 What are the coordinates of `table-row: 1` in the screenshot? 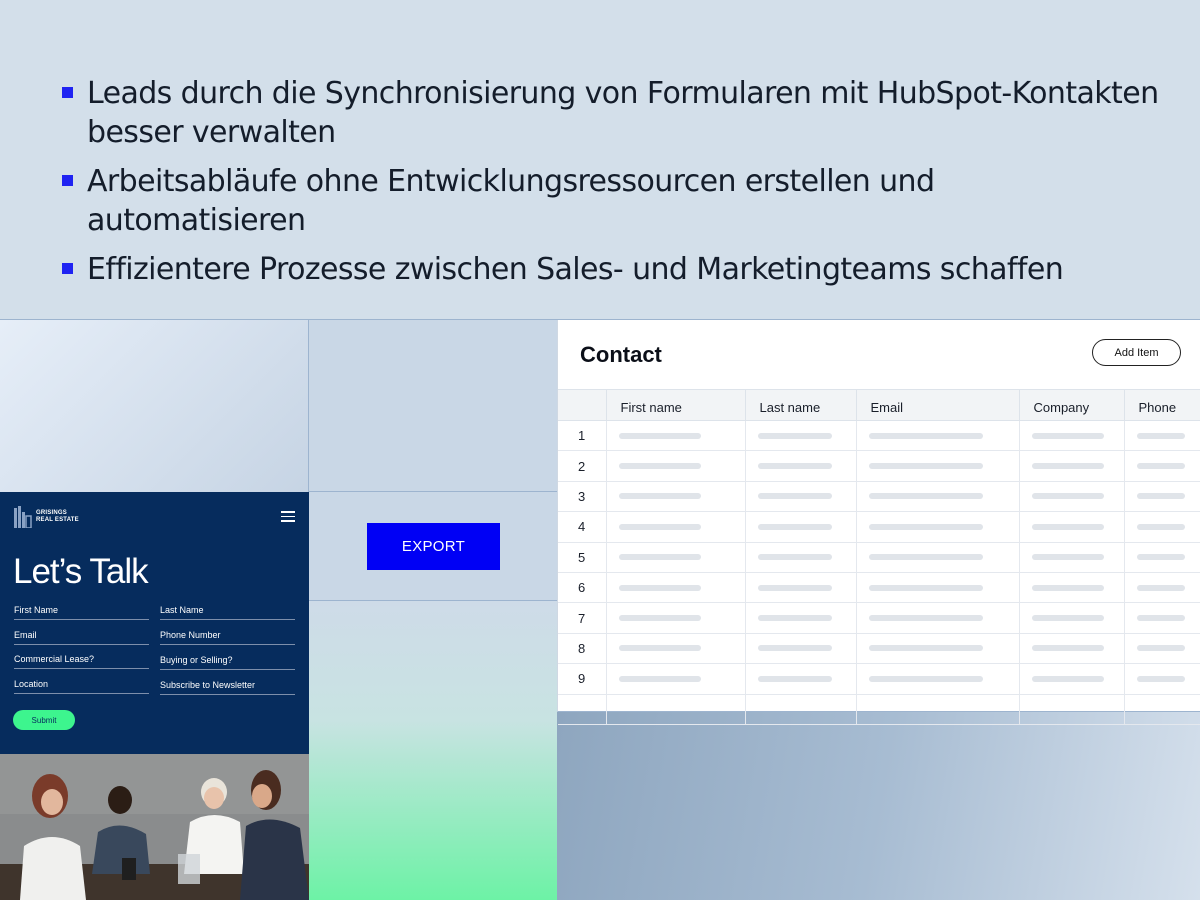 It's located at (879, 436).